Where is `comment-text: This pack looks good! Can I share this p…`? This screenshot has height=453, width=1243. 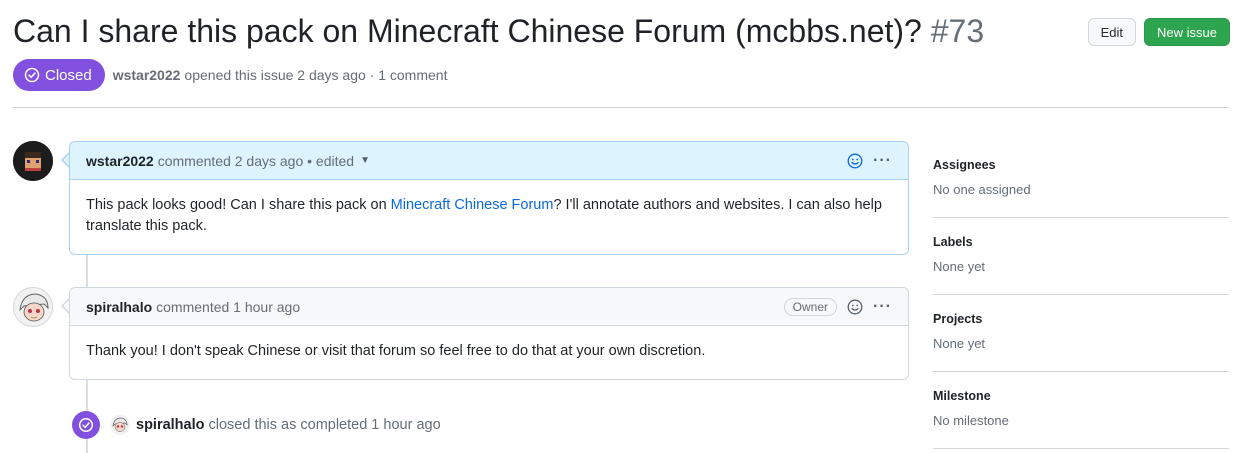
comment-text: This pack looks good! Can I share this p… is located at coordinates (238, 205).